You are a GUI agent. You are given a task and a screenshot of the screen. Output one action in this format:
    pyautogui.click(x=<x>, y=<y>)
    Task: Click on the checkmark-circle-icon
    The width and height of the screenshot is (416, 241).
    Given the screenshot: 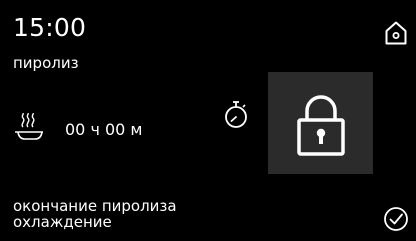 What is the action you would take?
    pyautogui.click(x=396, y=219)
    